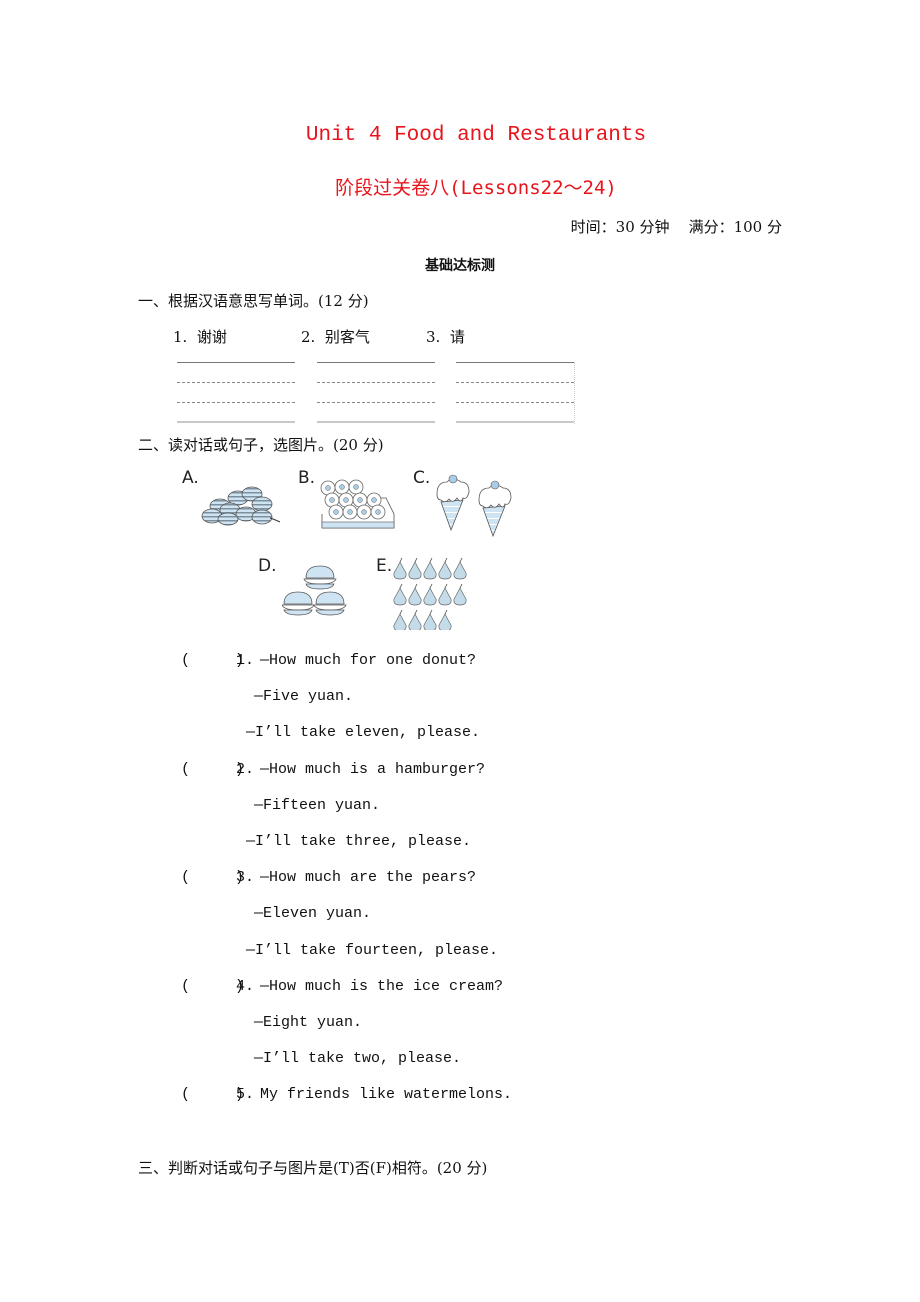  What do you see at coordinates (245, 1095) in the screenshot?
I see `question-number: 5.` at bounding box center [245, 1095].